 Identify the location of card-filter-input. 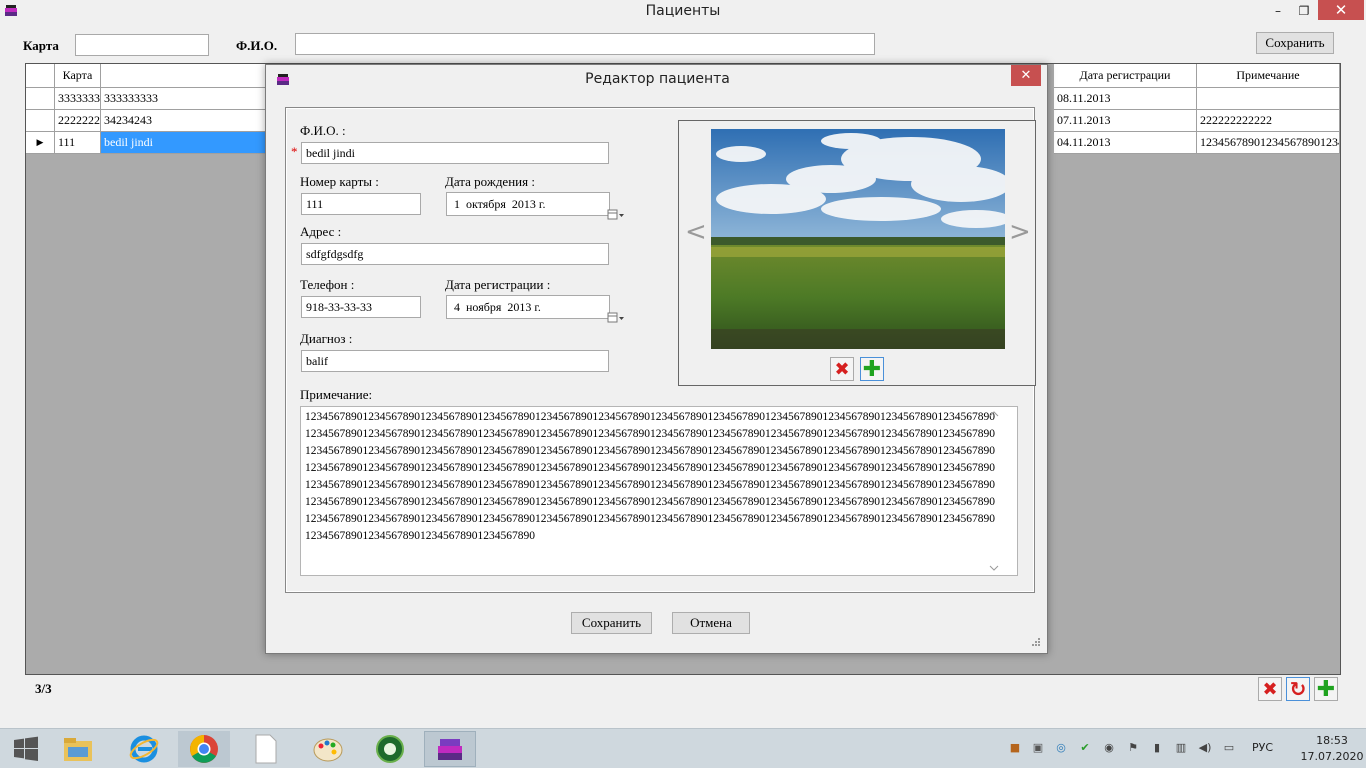
(142, 45).